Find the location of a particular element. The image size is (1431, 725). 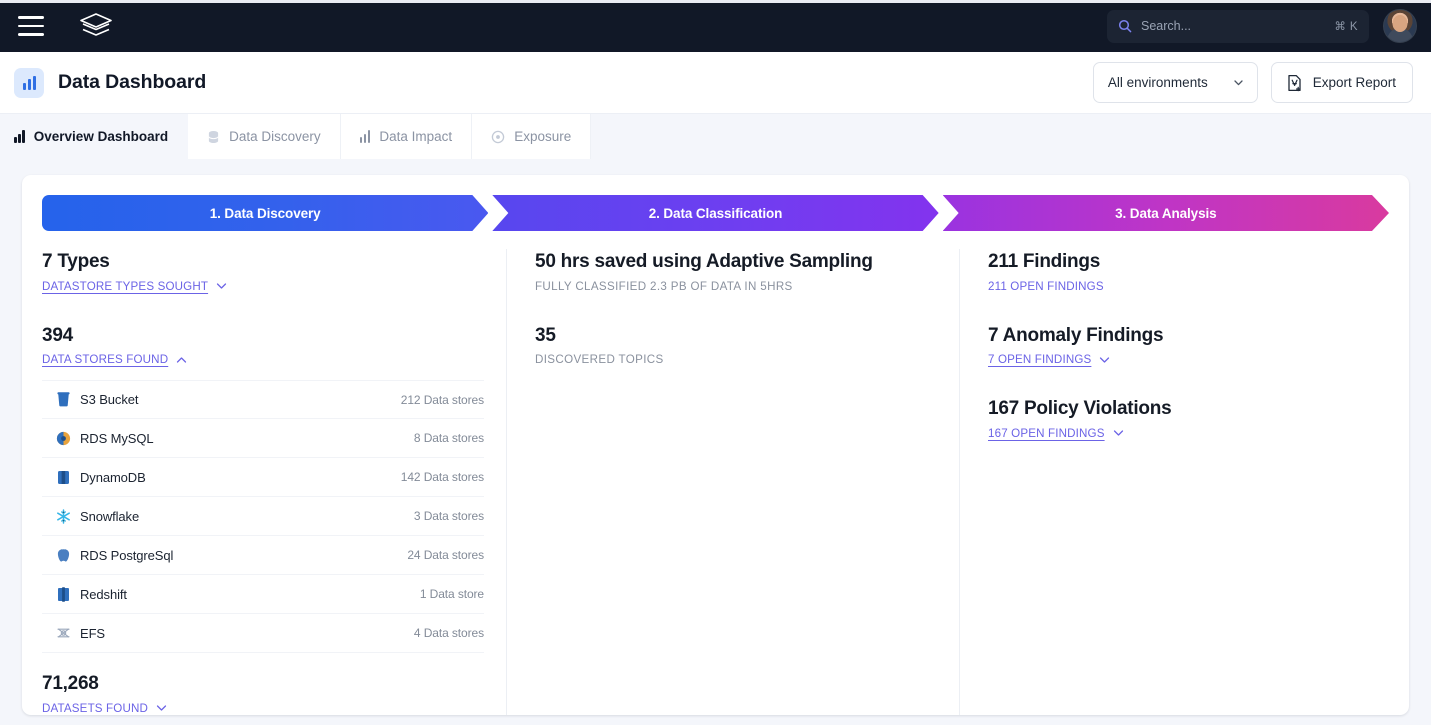

pipeline-step-data-analysis: 3. Data Analysis is located at coordinates (1166, 213).